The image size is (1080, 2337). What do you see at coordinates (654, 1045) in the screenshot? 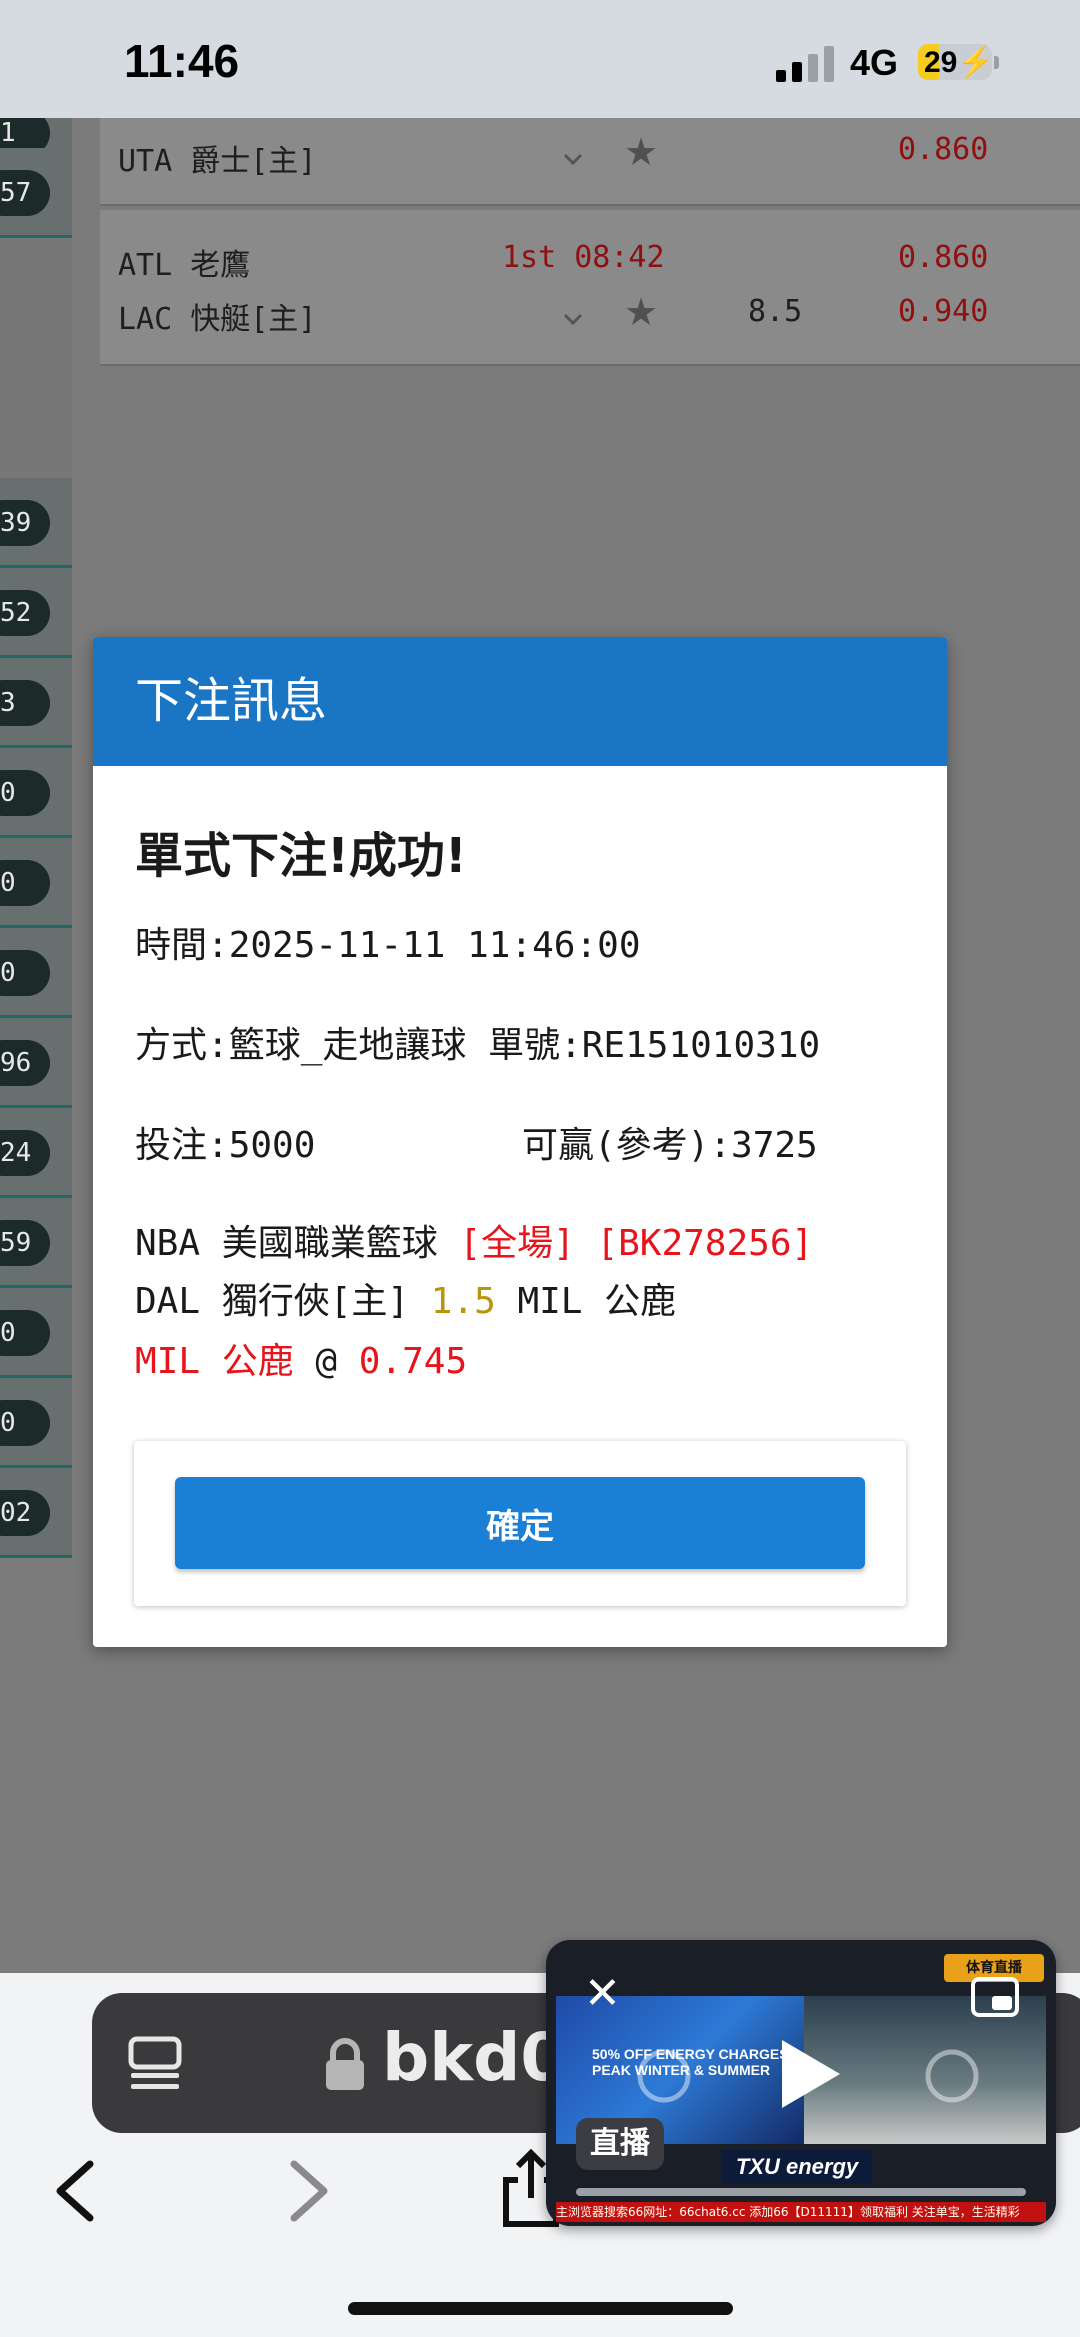
I see `order-number: 單號:RE151010310` at bounding box center [654, 1045].